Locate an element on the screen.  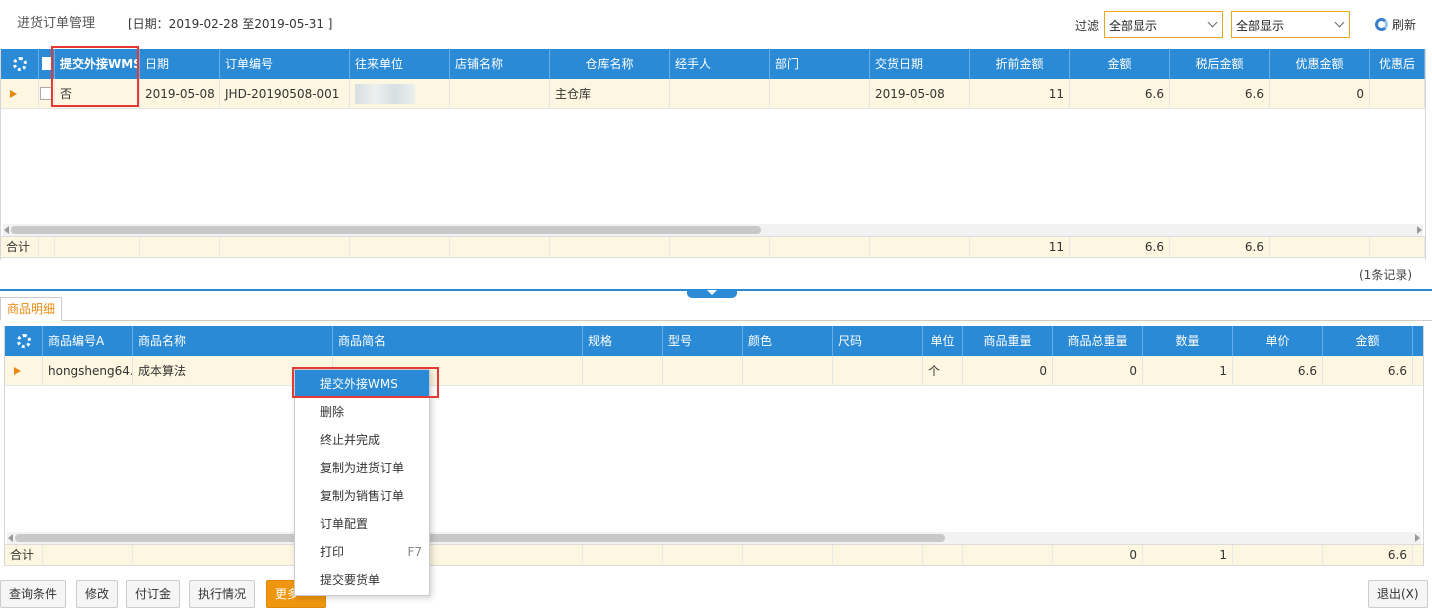
col-total-weight: 商品总重量 is located at coordinates (1098, 341).